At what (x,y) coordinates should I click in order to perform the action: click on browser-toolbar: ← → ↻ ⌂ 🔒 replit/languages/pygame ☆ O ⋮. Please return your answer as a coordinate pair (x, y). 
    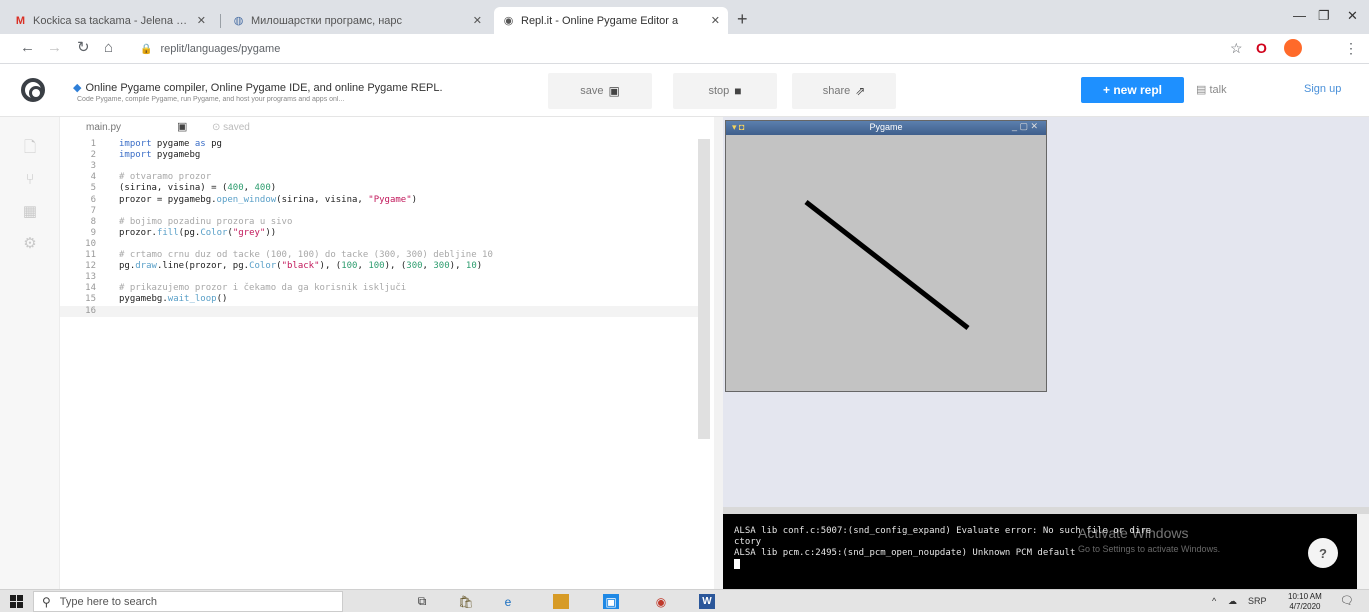
    Looking at the image, I should click on (684, 49).